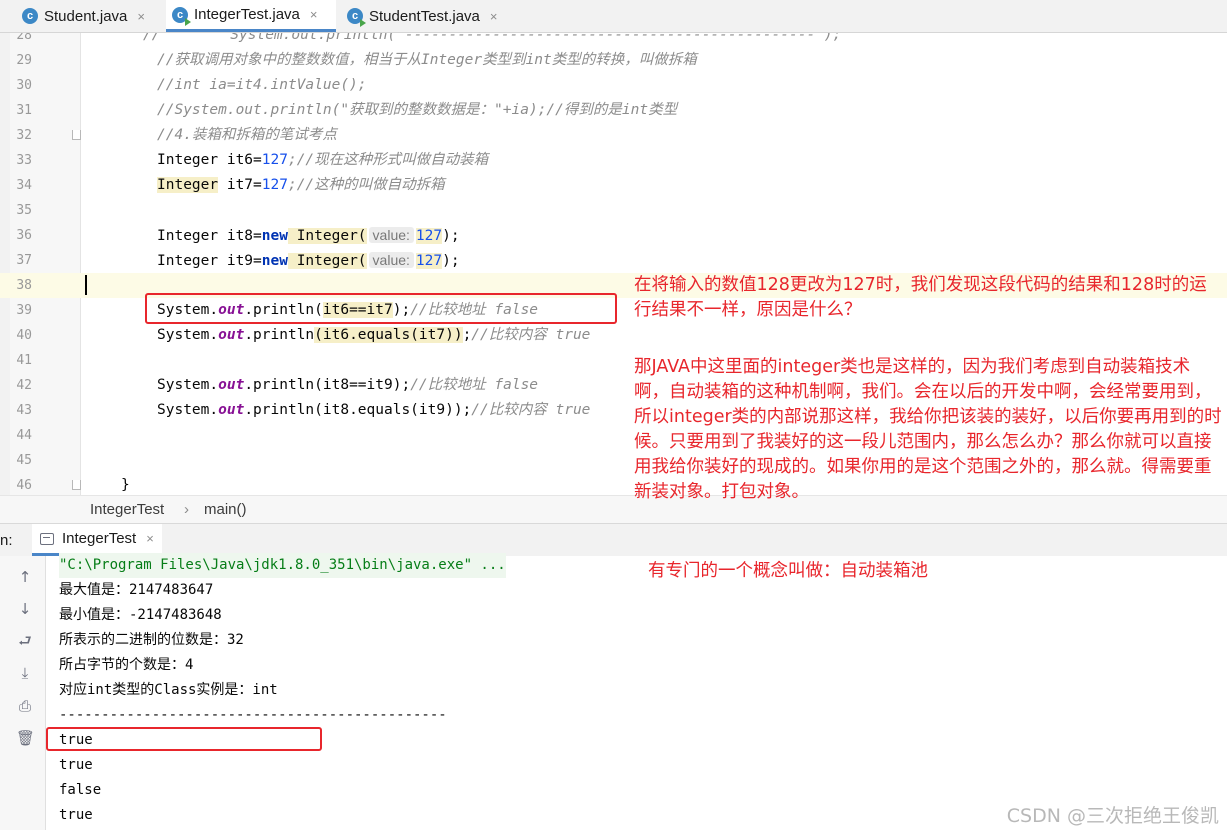  Describe the element at coordinates (613, 539) in the screenshot. I see `run-tool-window-header: n: IntegerTest ×` at that location.